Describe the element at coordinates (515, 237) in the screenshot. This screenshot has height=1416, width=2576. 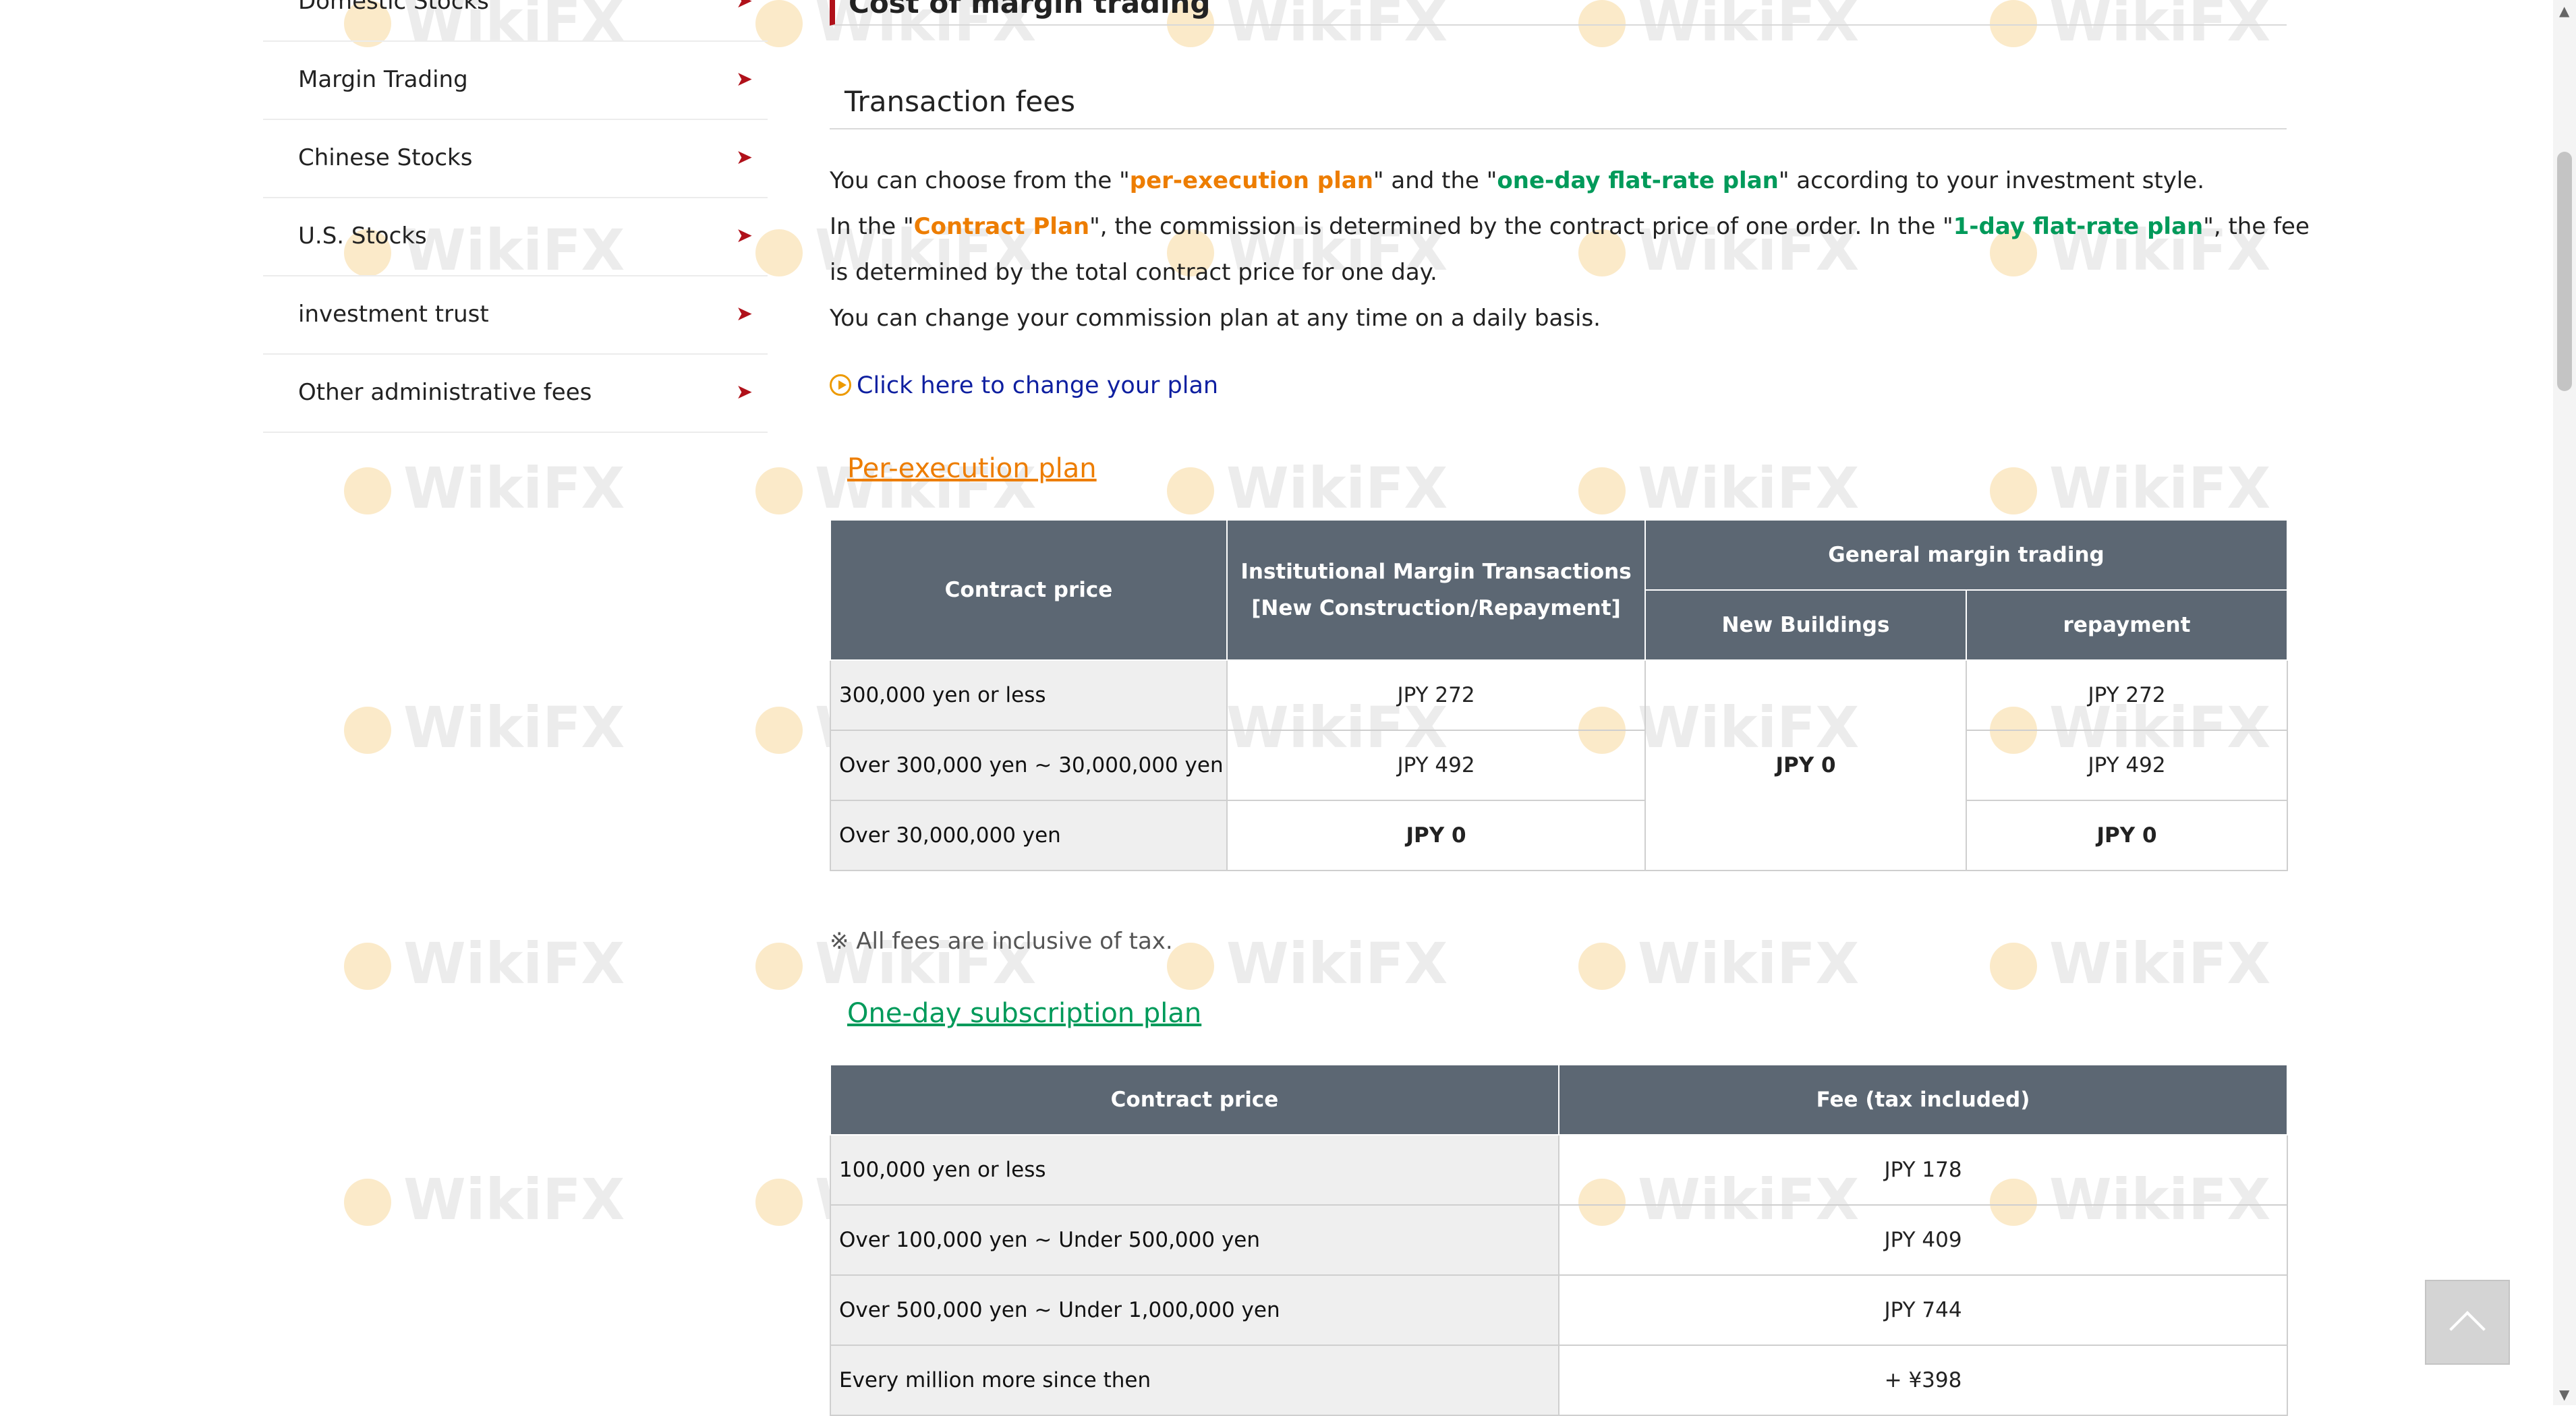
I see `sidebar-item-us-stocks: U.S. Stocks ➤` at that location.